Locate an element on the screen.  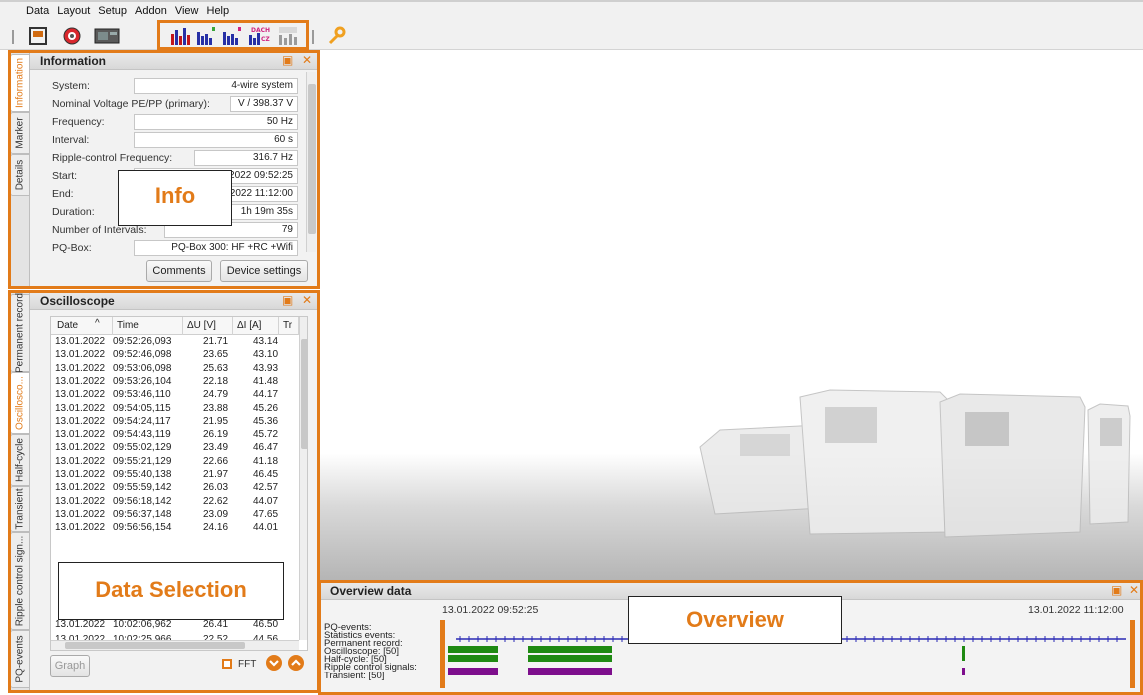
disc-icon is located at coordinates (72, 36).